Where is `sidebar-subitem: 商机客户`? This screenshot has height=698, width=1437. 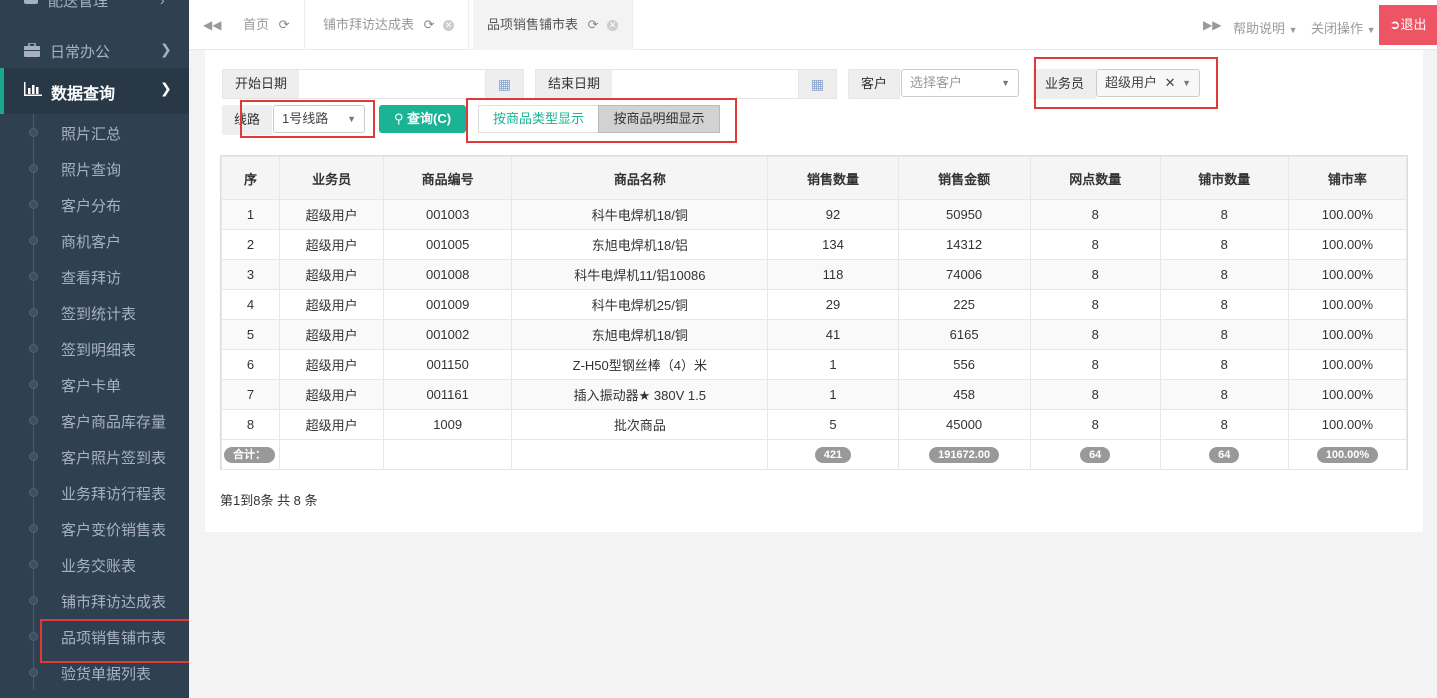 sidebar-subitem: 商机客户 is located at coordinates (94, 240).